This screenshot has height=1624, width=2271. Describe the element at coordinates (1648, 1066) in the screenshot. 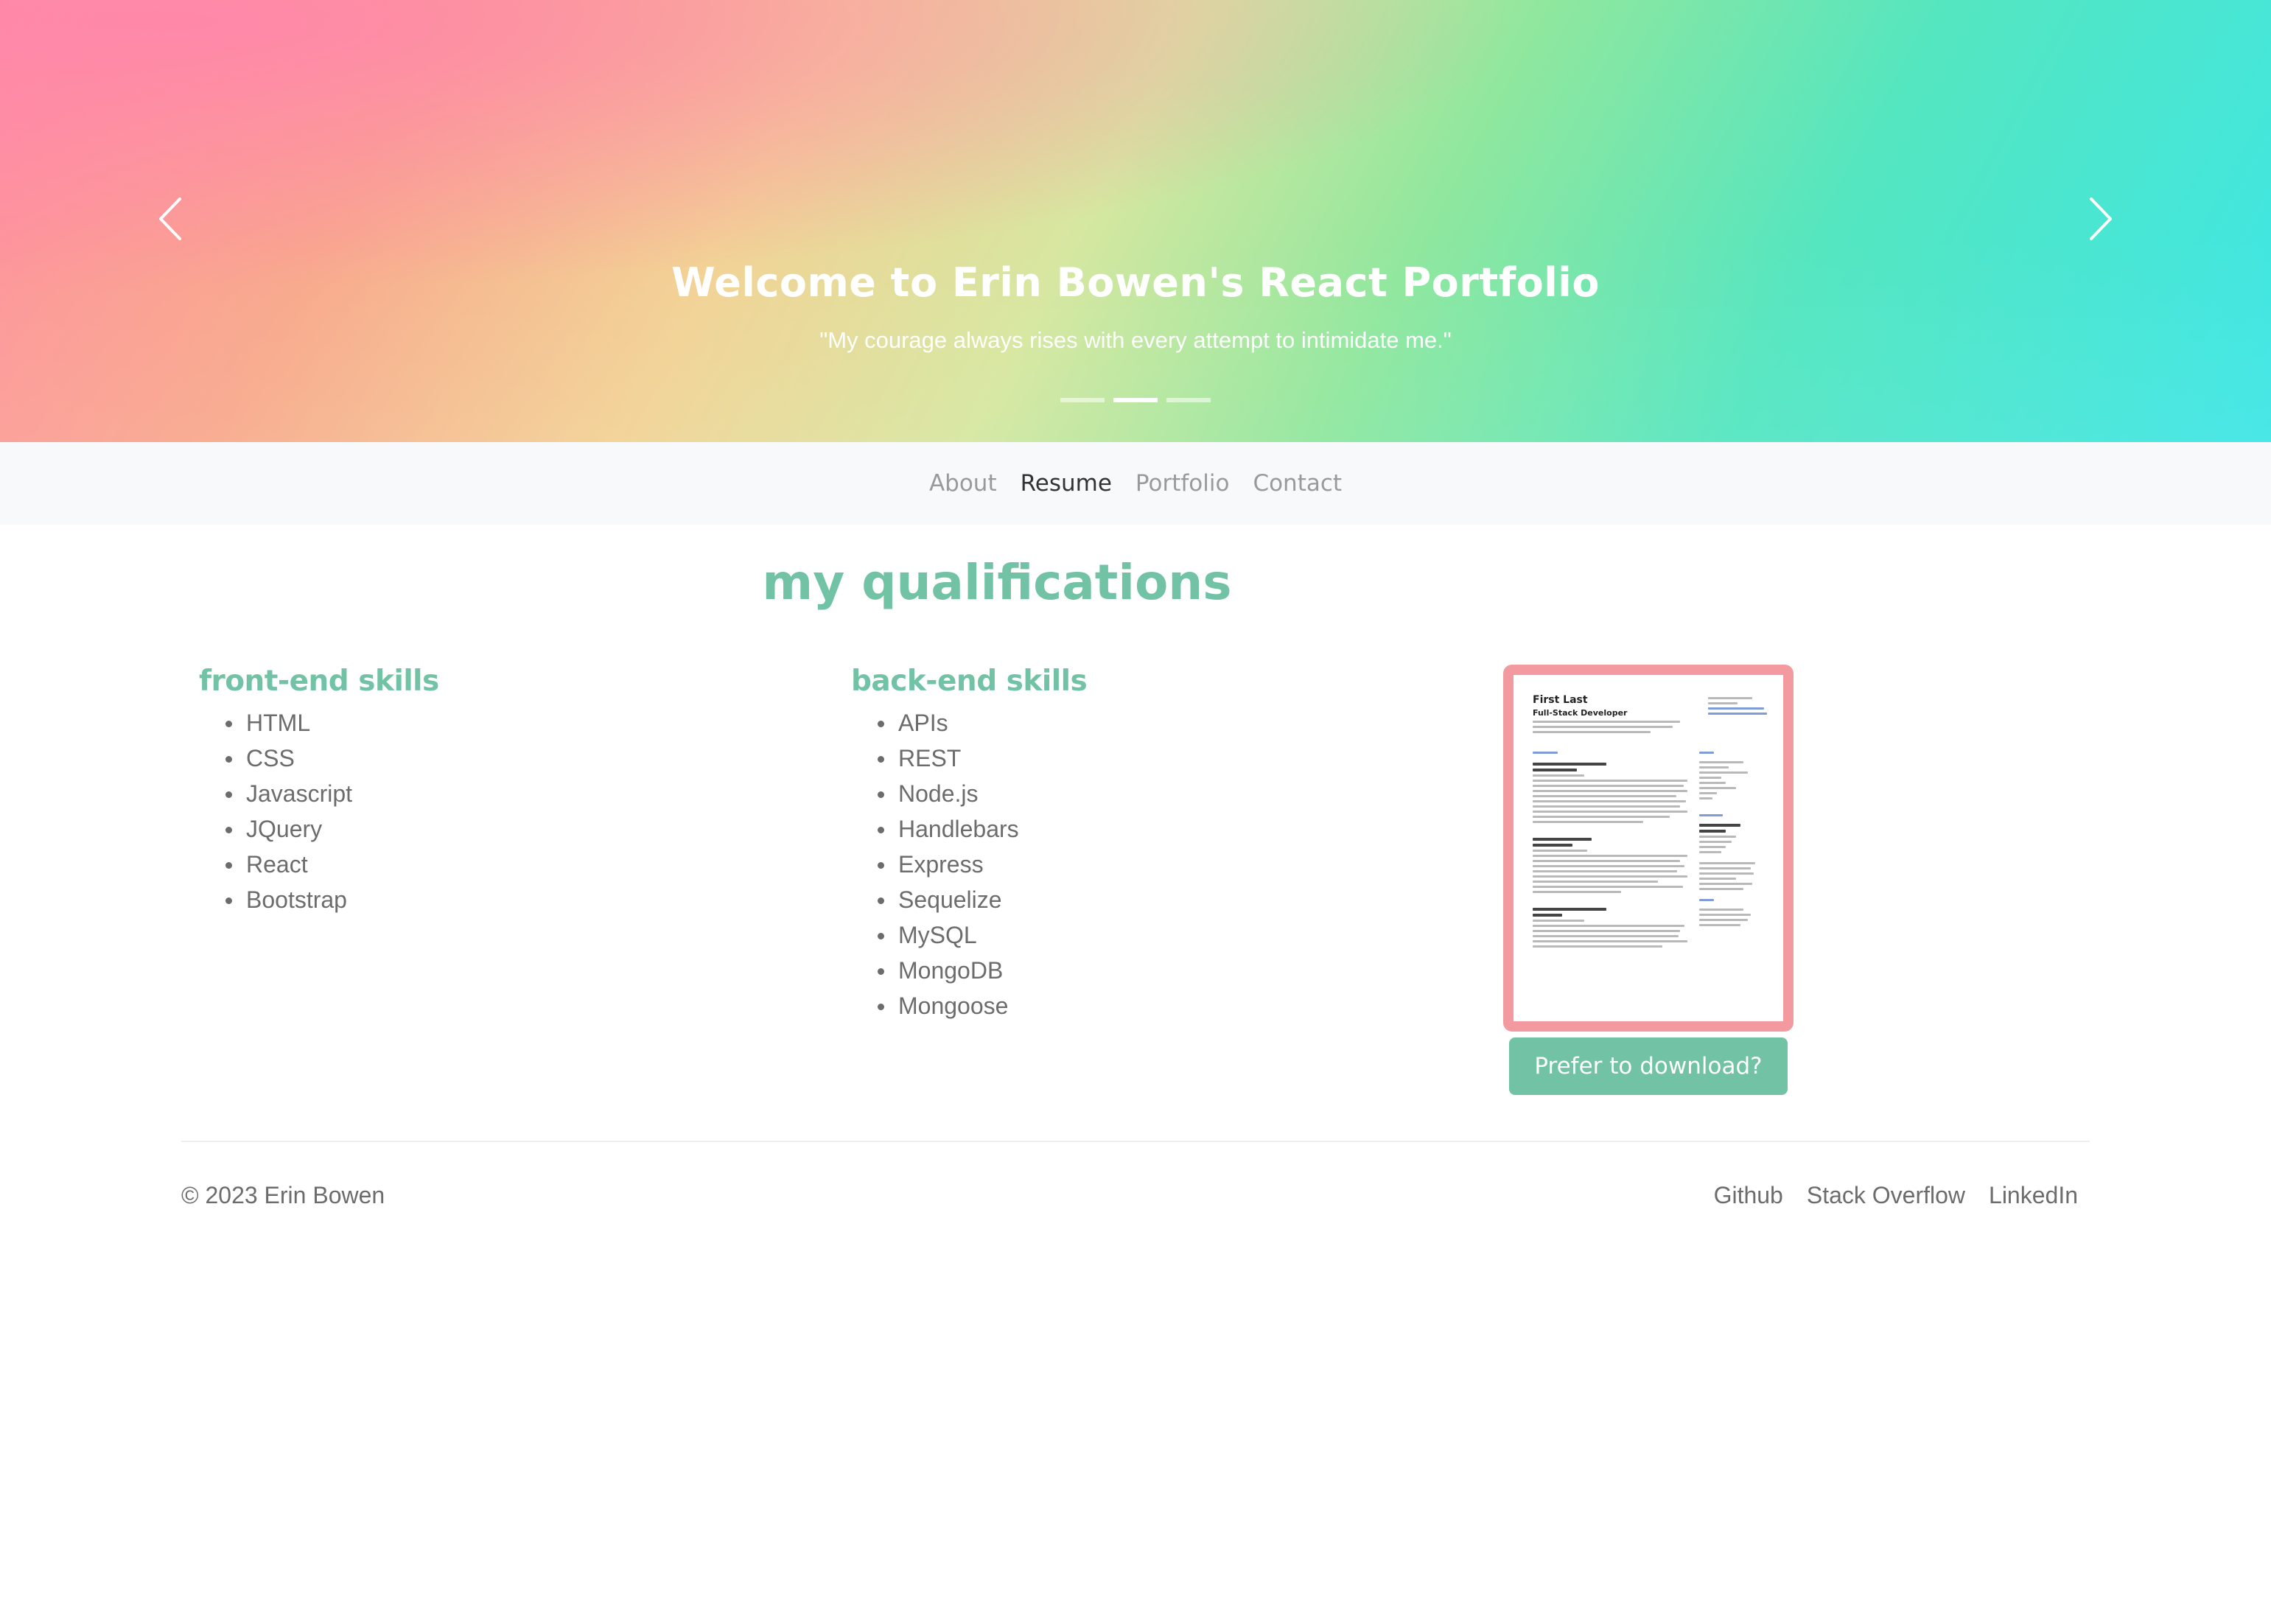

I see `download-resume-button: Prefer to download?` at that location.